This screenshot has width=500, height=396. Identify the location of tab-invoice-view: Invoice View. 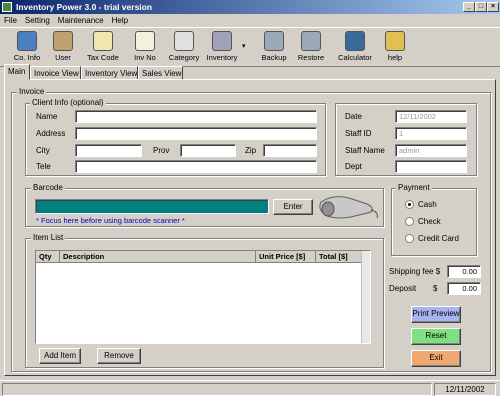
(55, 73).